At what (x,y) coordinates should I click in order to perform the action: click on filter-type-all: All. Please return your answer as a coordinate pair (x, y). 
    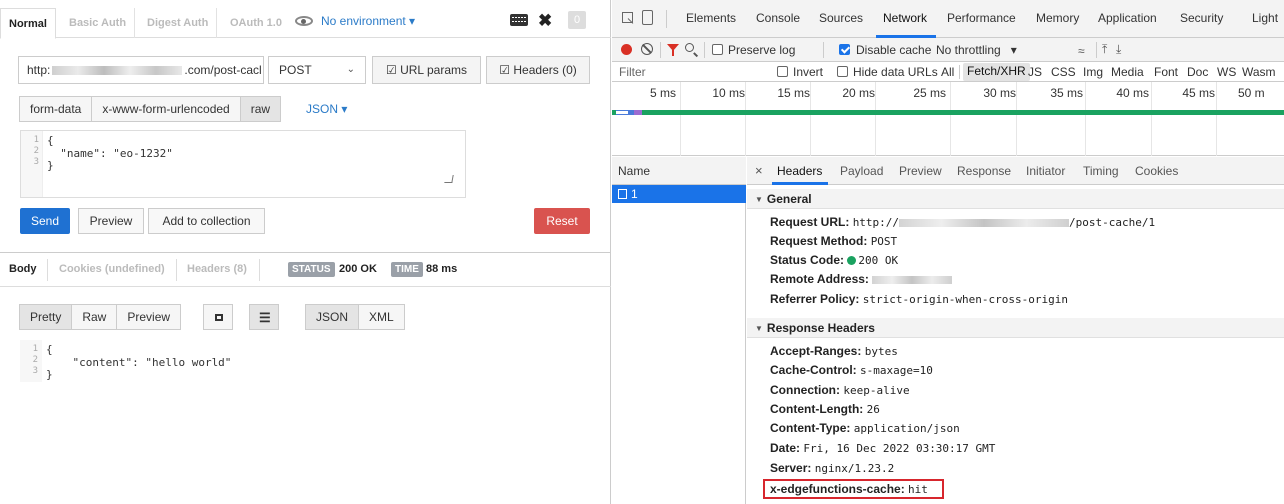
    Looking at the image, I should click on (947, 72).